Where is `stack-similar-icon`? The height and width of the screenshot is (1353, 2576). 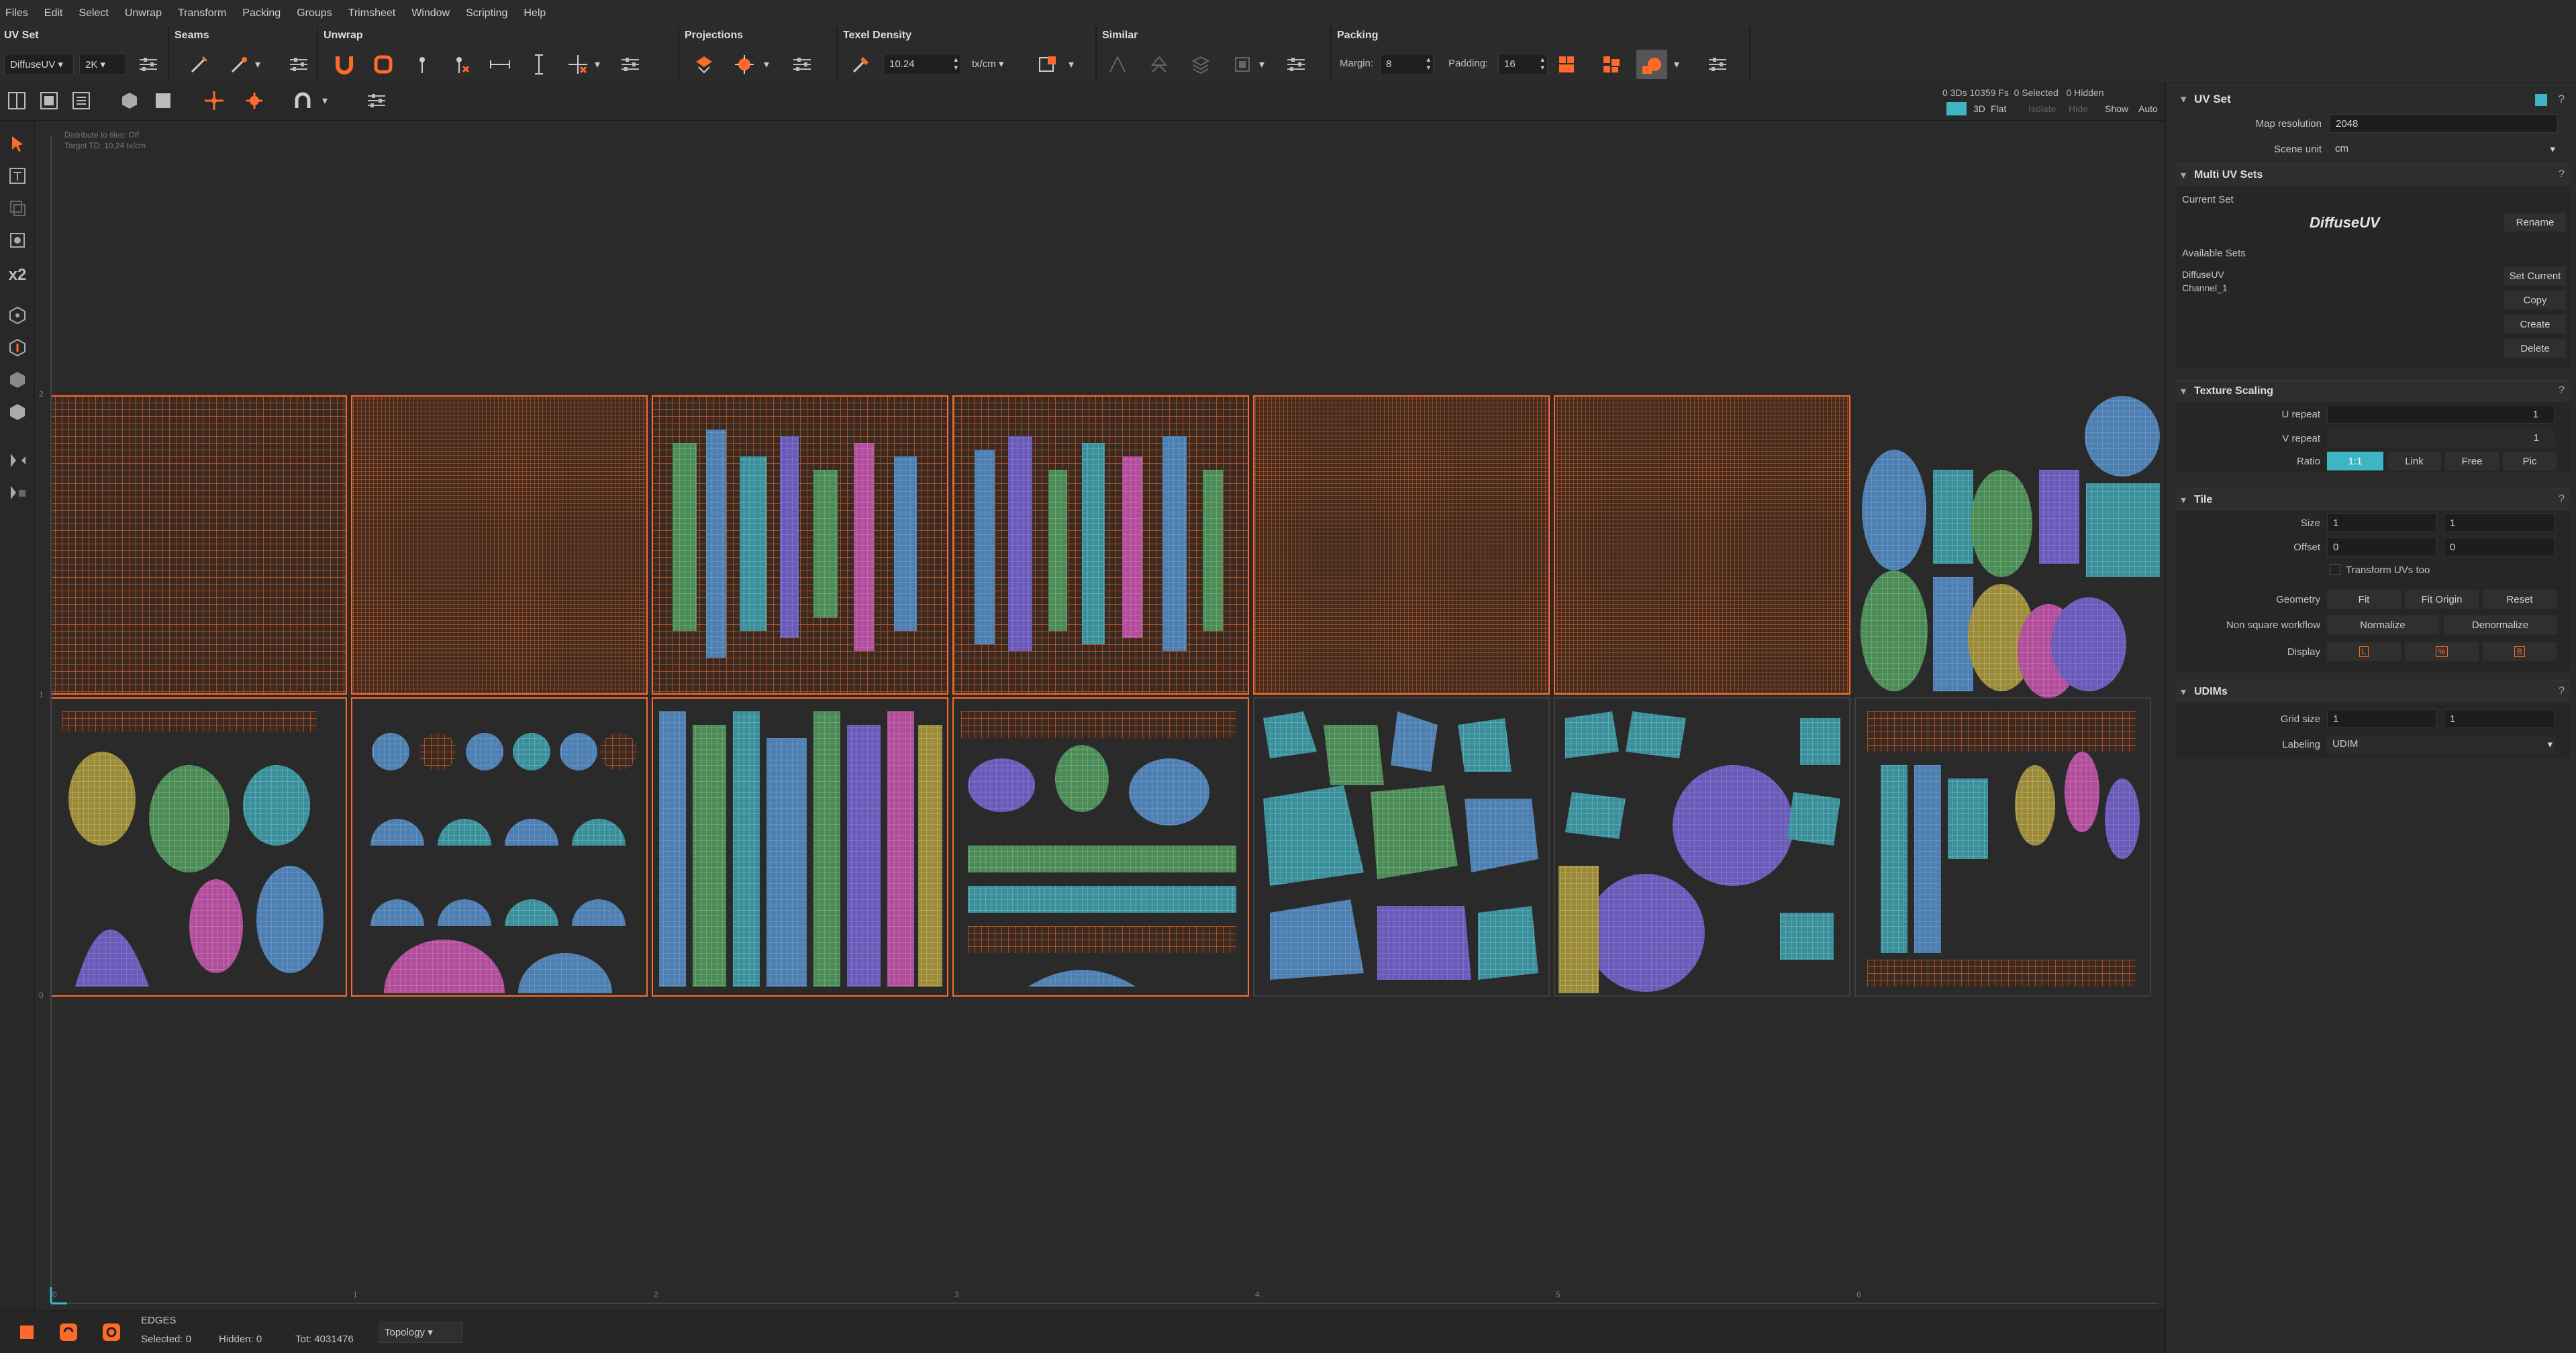
stack-similar-icon is located at coordinates (1159, 64).